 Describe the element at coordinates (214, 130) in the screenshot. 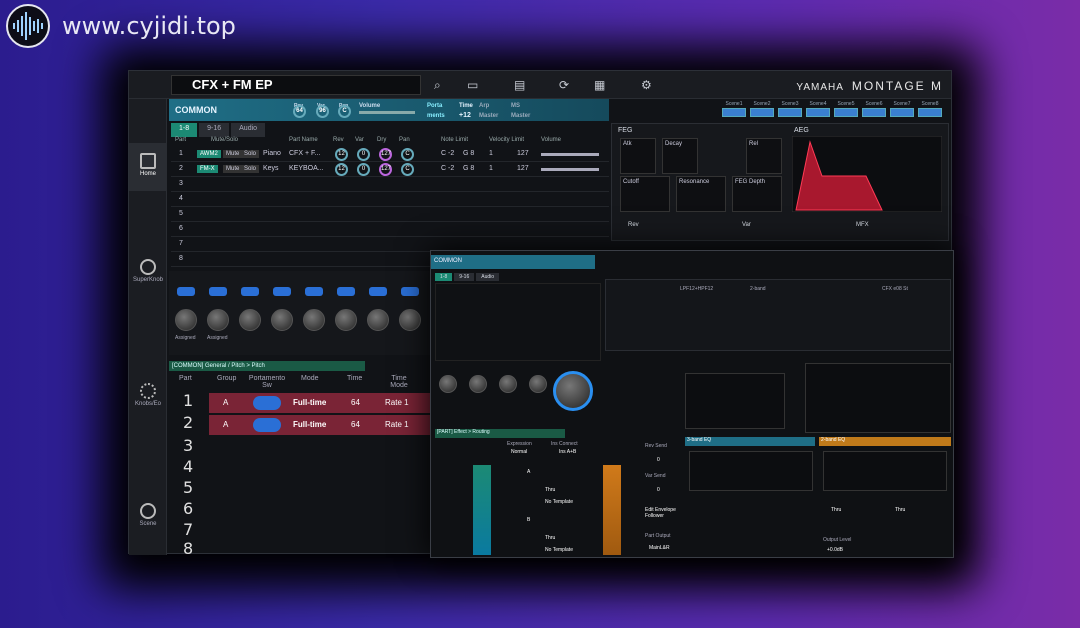

I see `tab-9-16: 9-16` at that location.